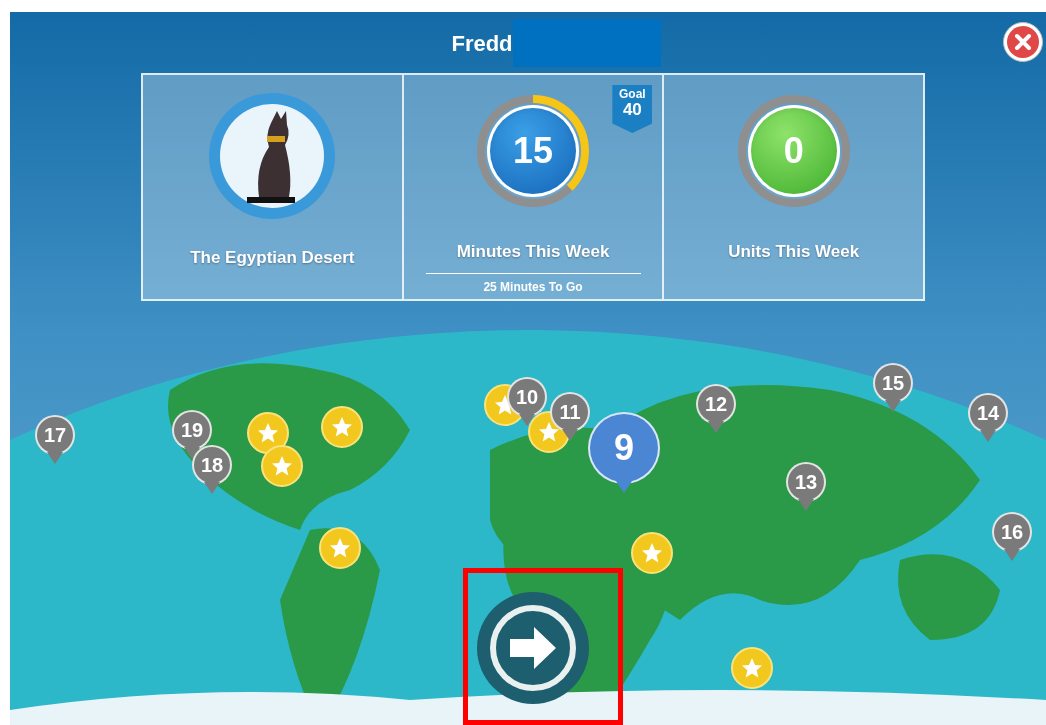  Describe the element at coordinates (272, 258) in the screenshot. I see `card-label: The Egyptian Desert` at that location.